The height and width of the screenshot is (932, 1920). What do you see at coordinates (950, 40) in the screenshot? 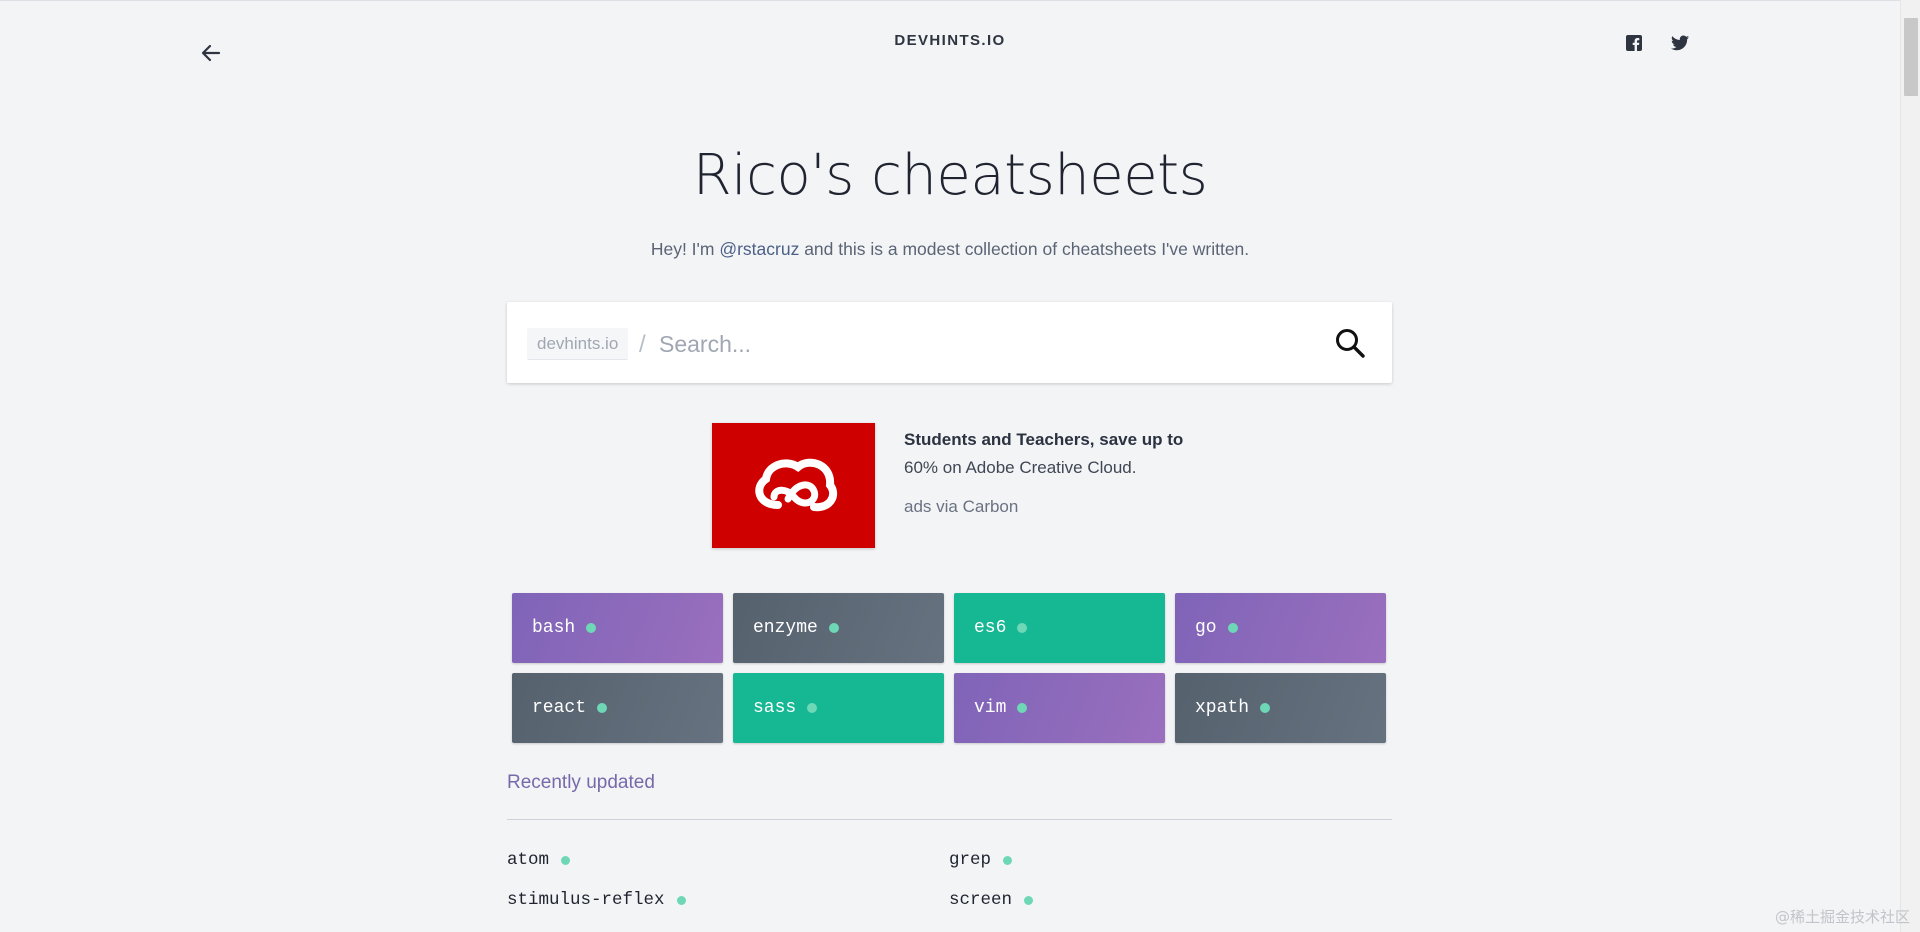
I see `site-brand: DEVHINTS.IO` at bounding box center [950, 40].